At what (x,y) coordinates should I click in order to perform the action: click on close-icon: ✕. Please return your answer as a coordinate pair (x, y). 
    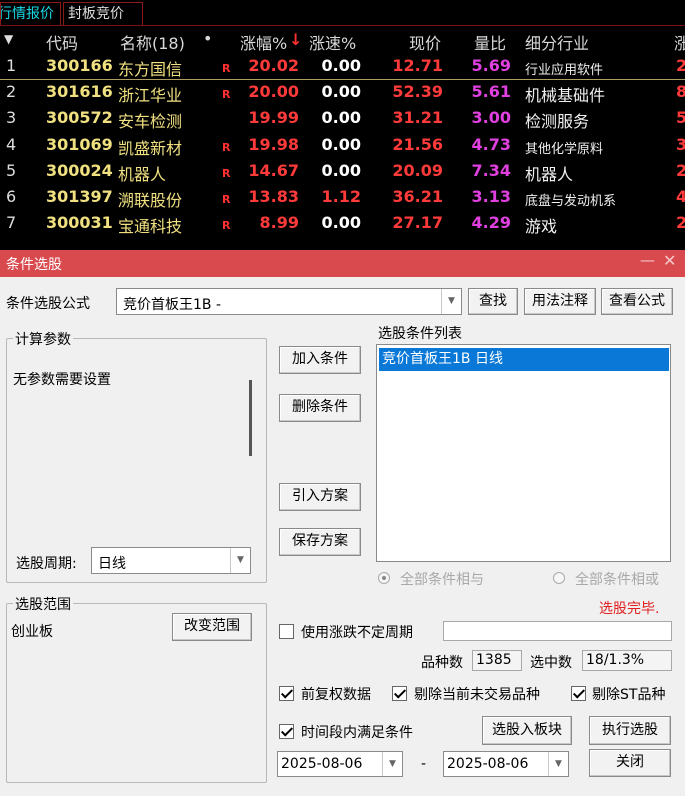
    Looking at the image, I should click on (669, 260).